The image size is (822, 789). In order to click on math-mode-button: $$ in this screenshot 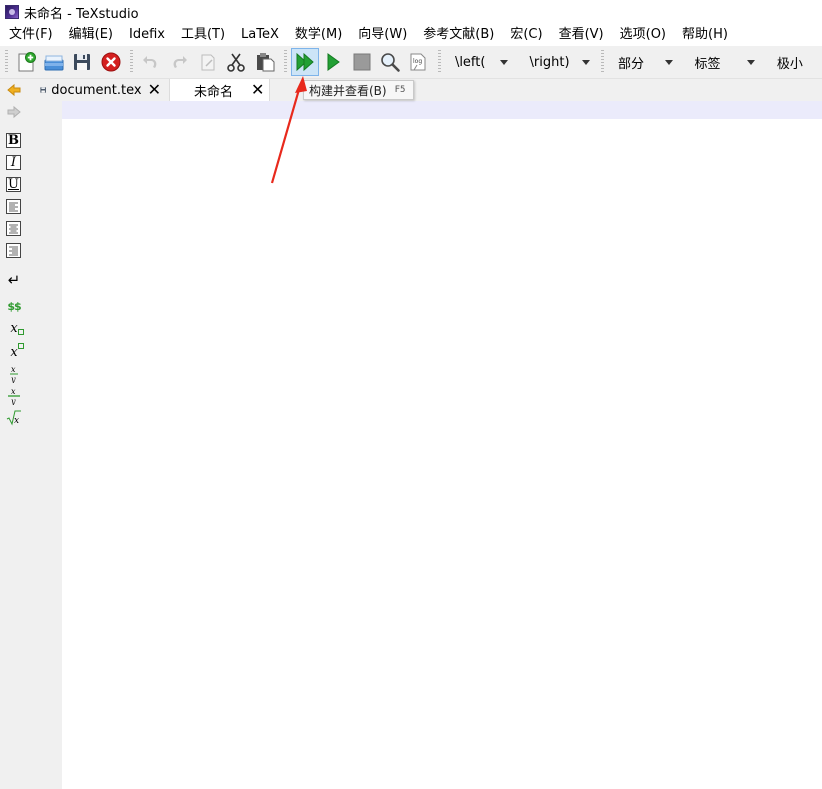, I will do `click(14, 306)`.